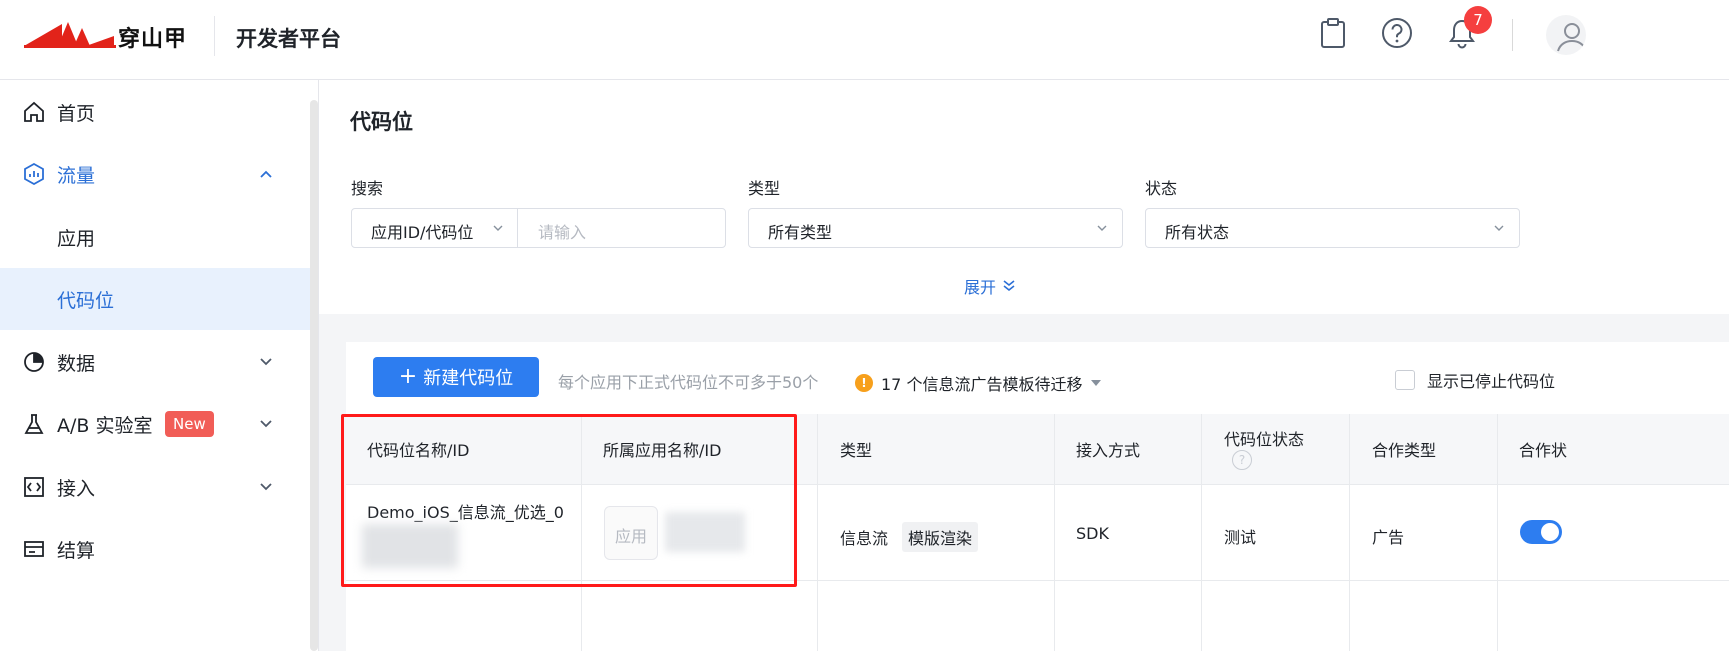 Image resolution: width=1729 pixels, height=651 pixels. I want to click on access-method: SDK, so click(1092, 533).